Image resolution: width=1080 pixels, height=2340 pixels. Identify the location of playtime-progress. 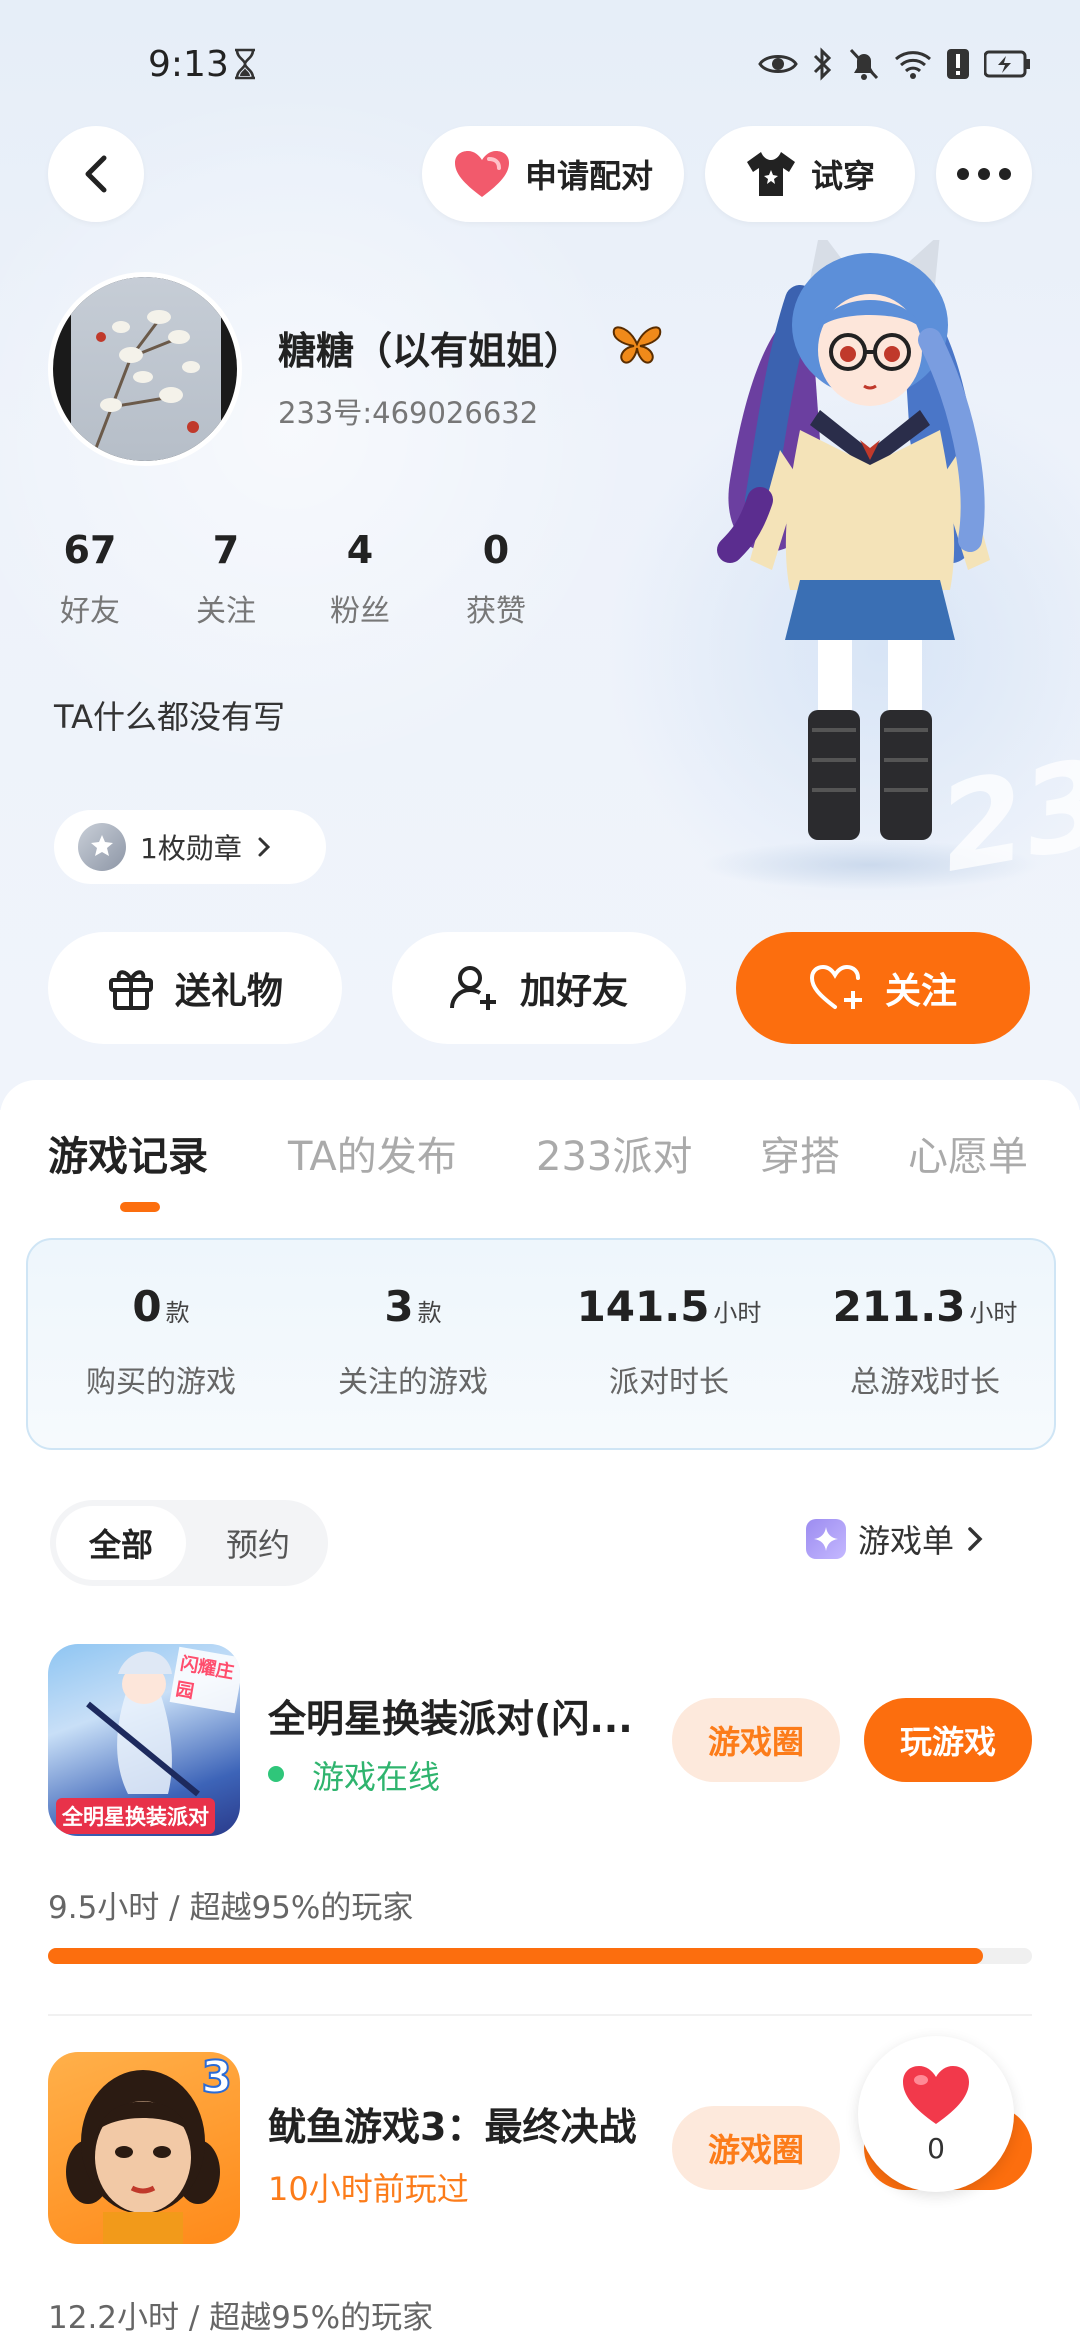
(540, 1956).